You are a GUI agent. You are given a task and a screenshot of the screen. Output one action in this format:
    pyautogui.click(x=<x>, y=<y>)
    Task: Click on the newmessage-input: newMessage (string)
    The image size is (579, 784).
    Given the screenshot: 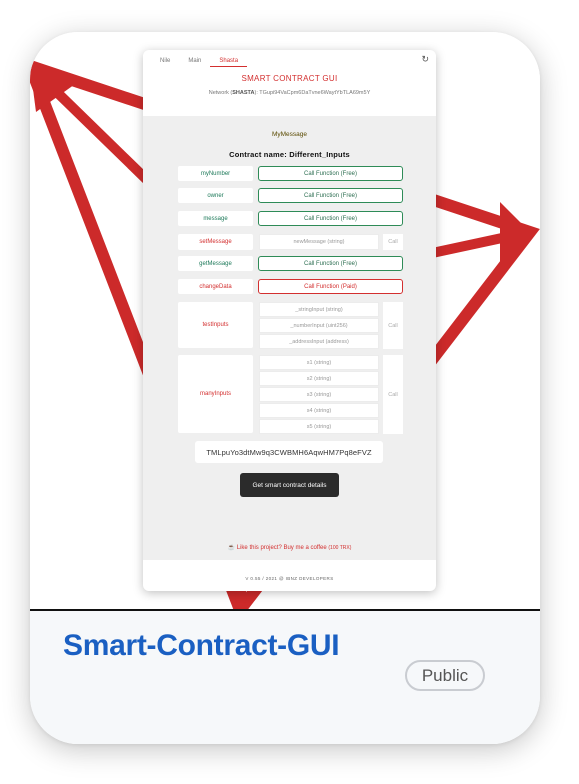 What is the action you would take?
    pyautogui.click(x=319, y=242)
    